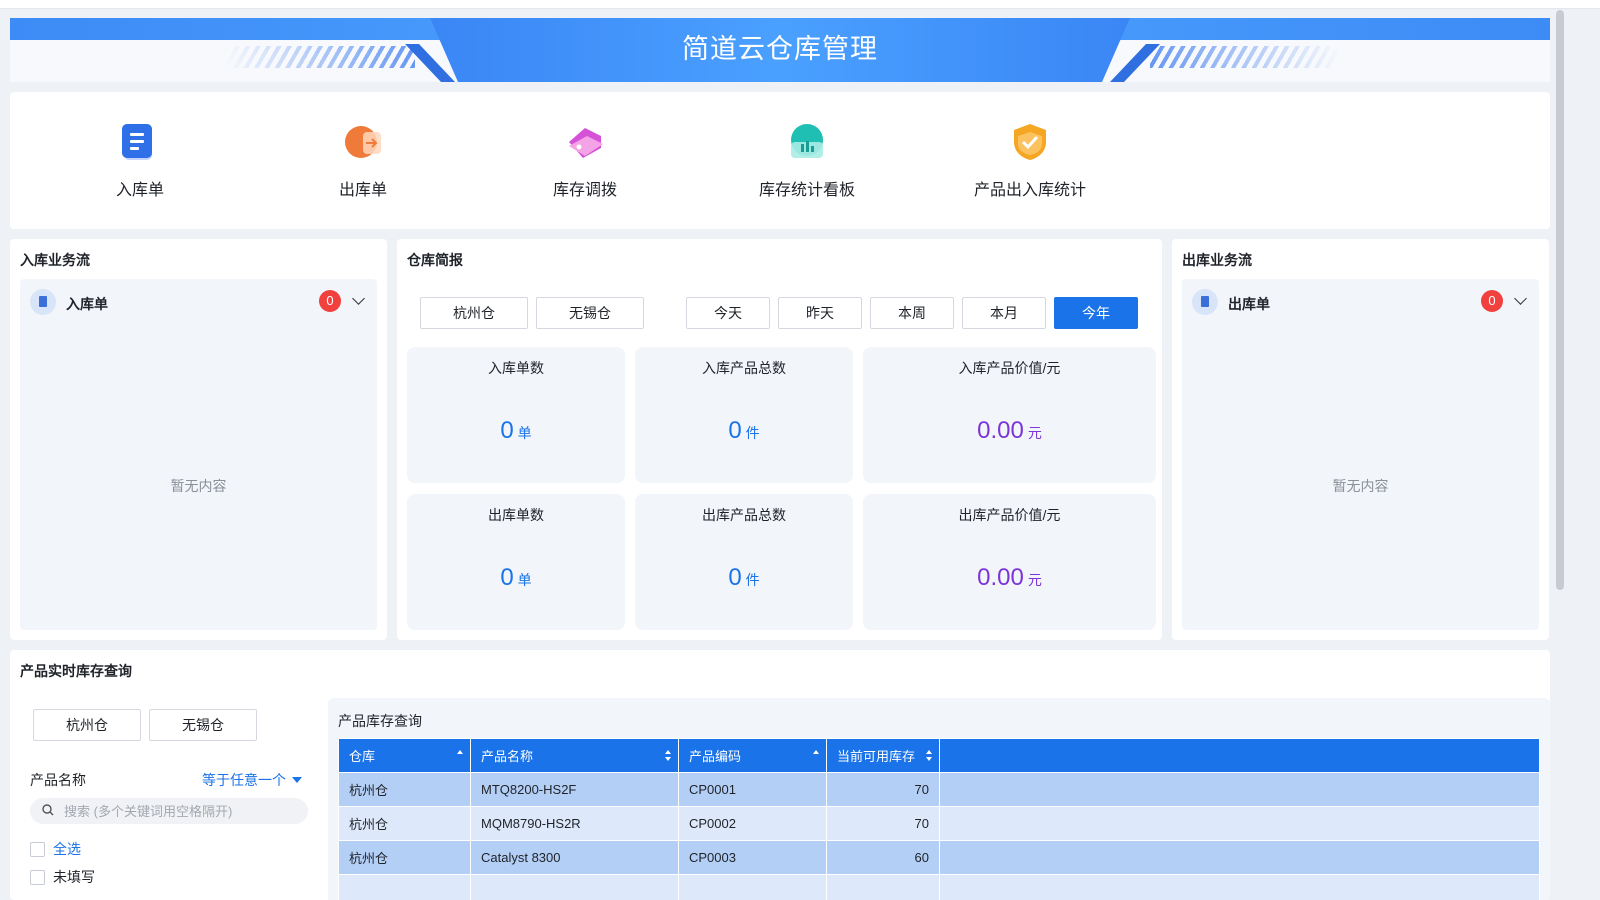 This screenshot has width=1600, height=900. I want to click on cell-product-name: Catalyst 8300, so click(574, 857).